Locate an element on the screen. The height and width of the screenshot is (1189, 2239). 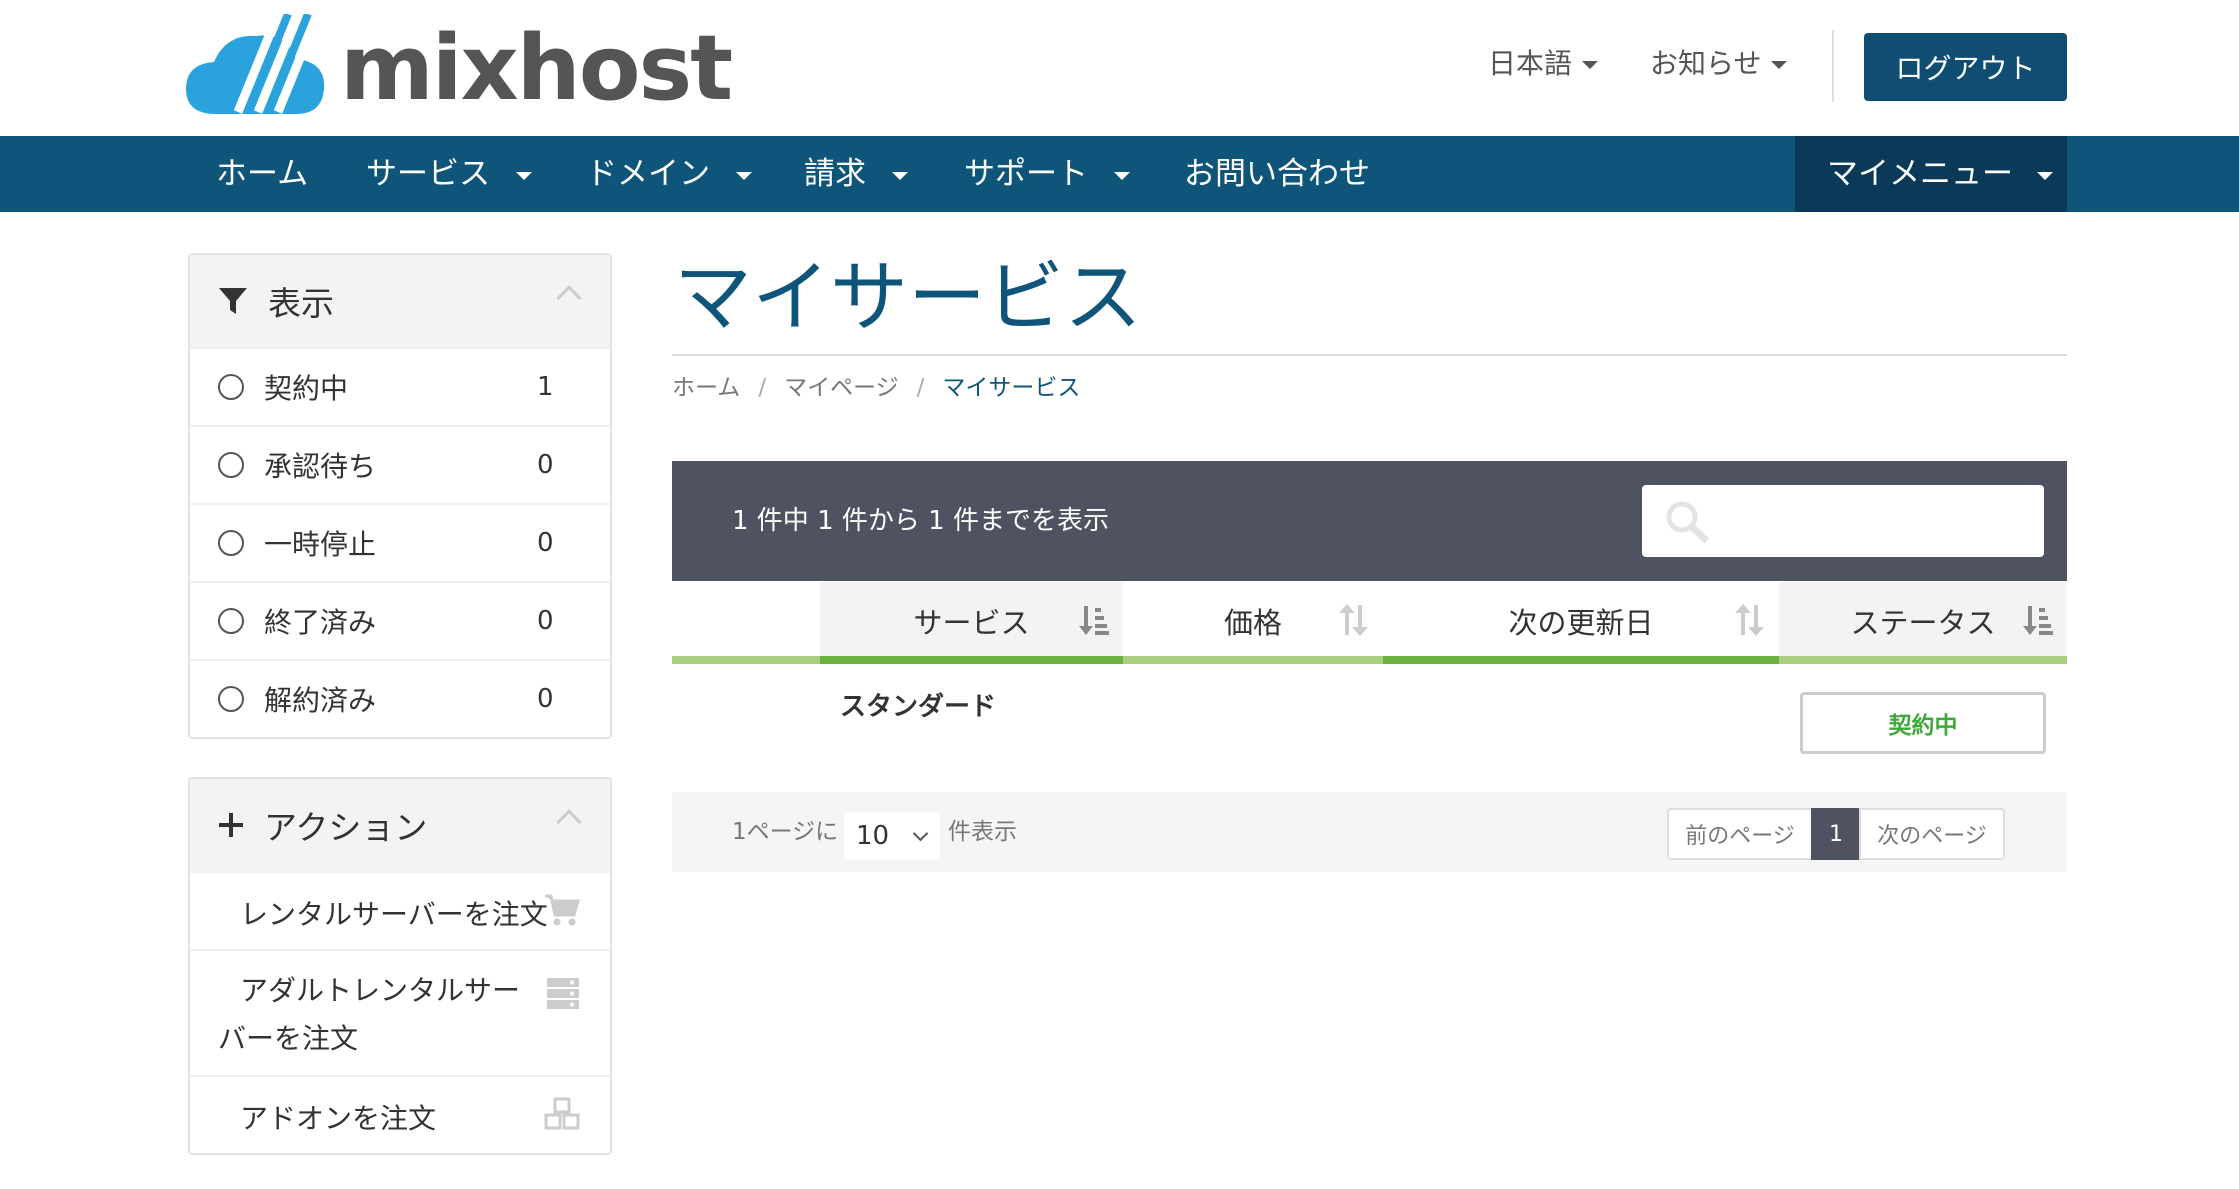
nav-my-menu: マイメニュー is located at coordinates (1931, 174).